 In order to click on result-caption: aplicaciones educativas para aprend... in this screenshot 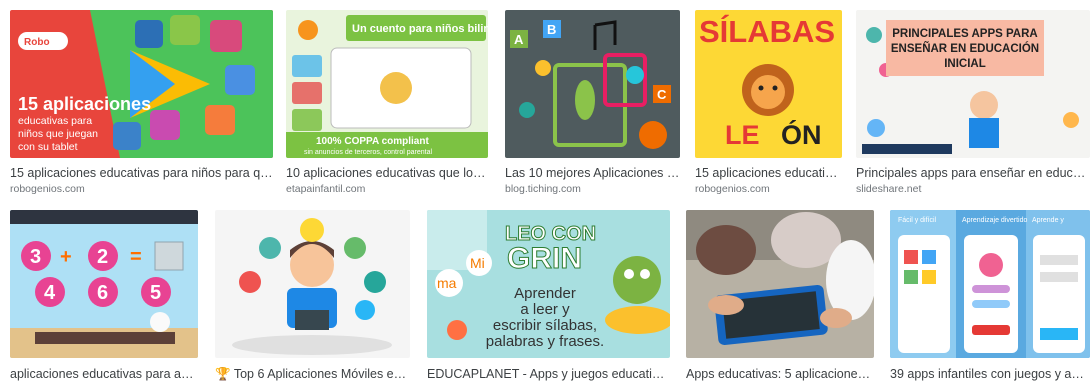, I will do `click(104, 374)`.